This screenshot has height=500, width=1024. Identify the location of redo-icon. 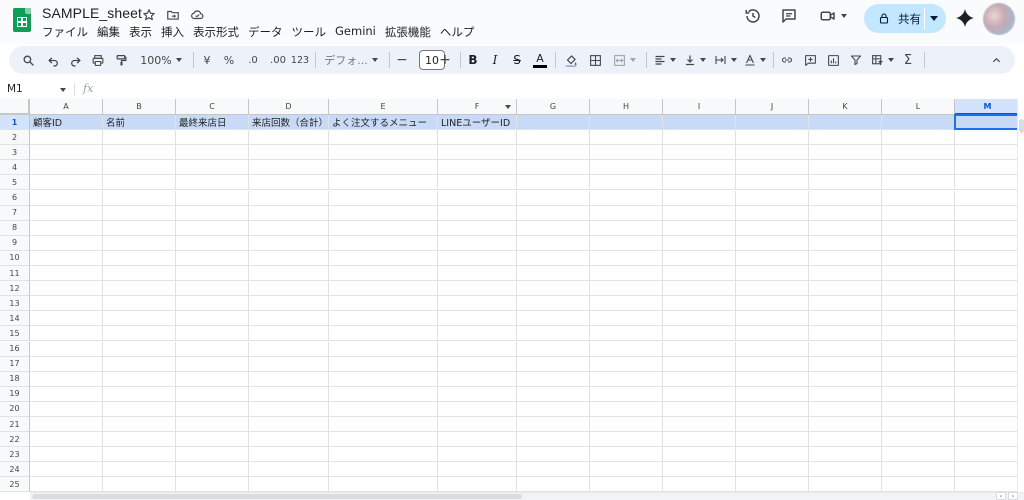
(75, 60).